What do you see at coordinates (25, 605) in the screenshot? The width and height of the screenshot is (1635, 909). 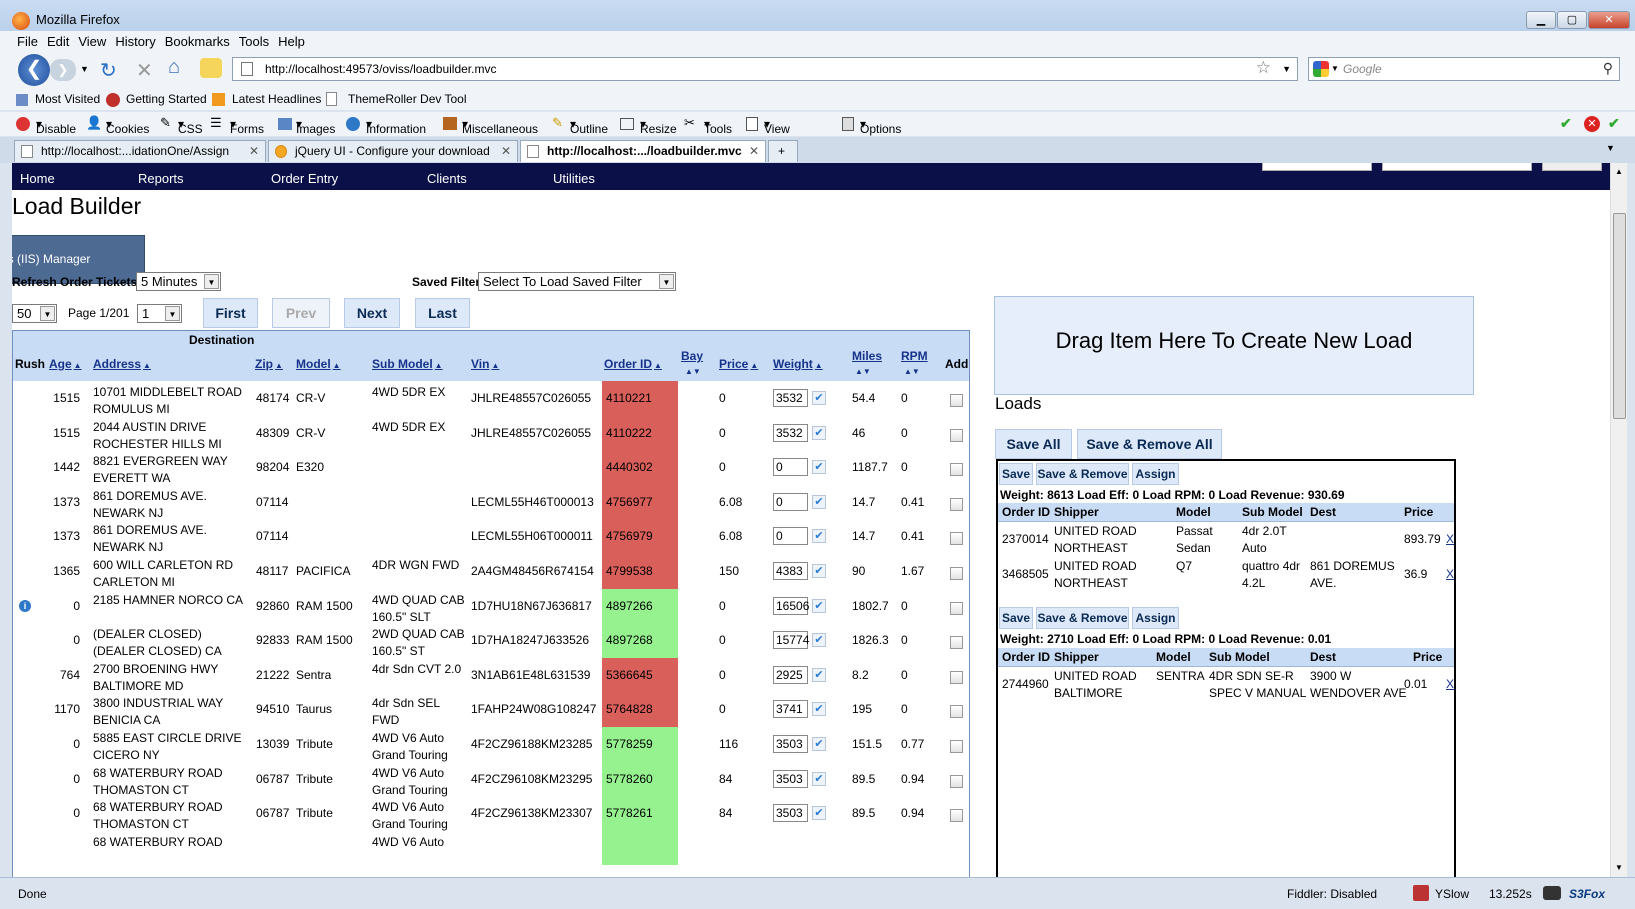 I see `info-icon: i` at bounding box center [25, 605].